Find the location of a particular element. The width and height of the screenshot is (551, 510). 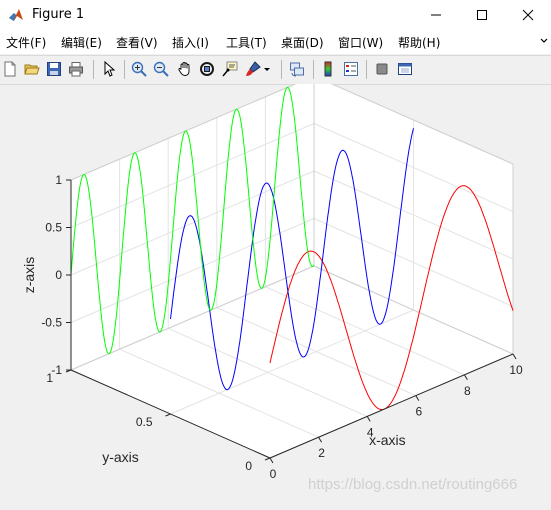

menu-desktop: 桌面(D) is located at coordinates (302, 42).